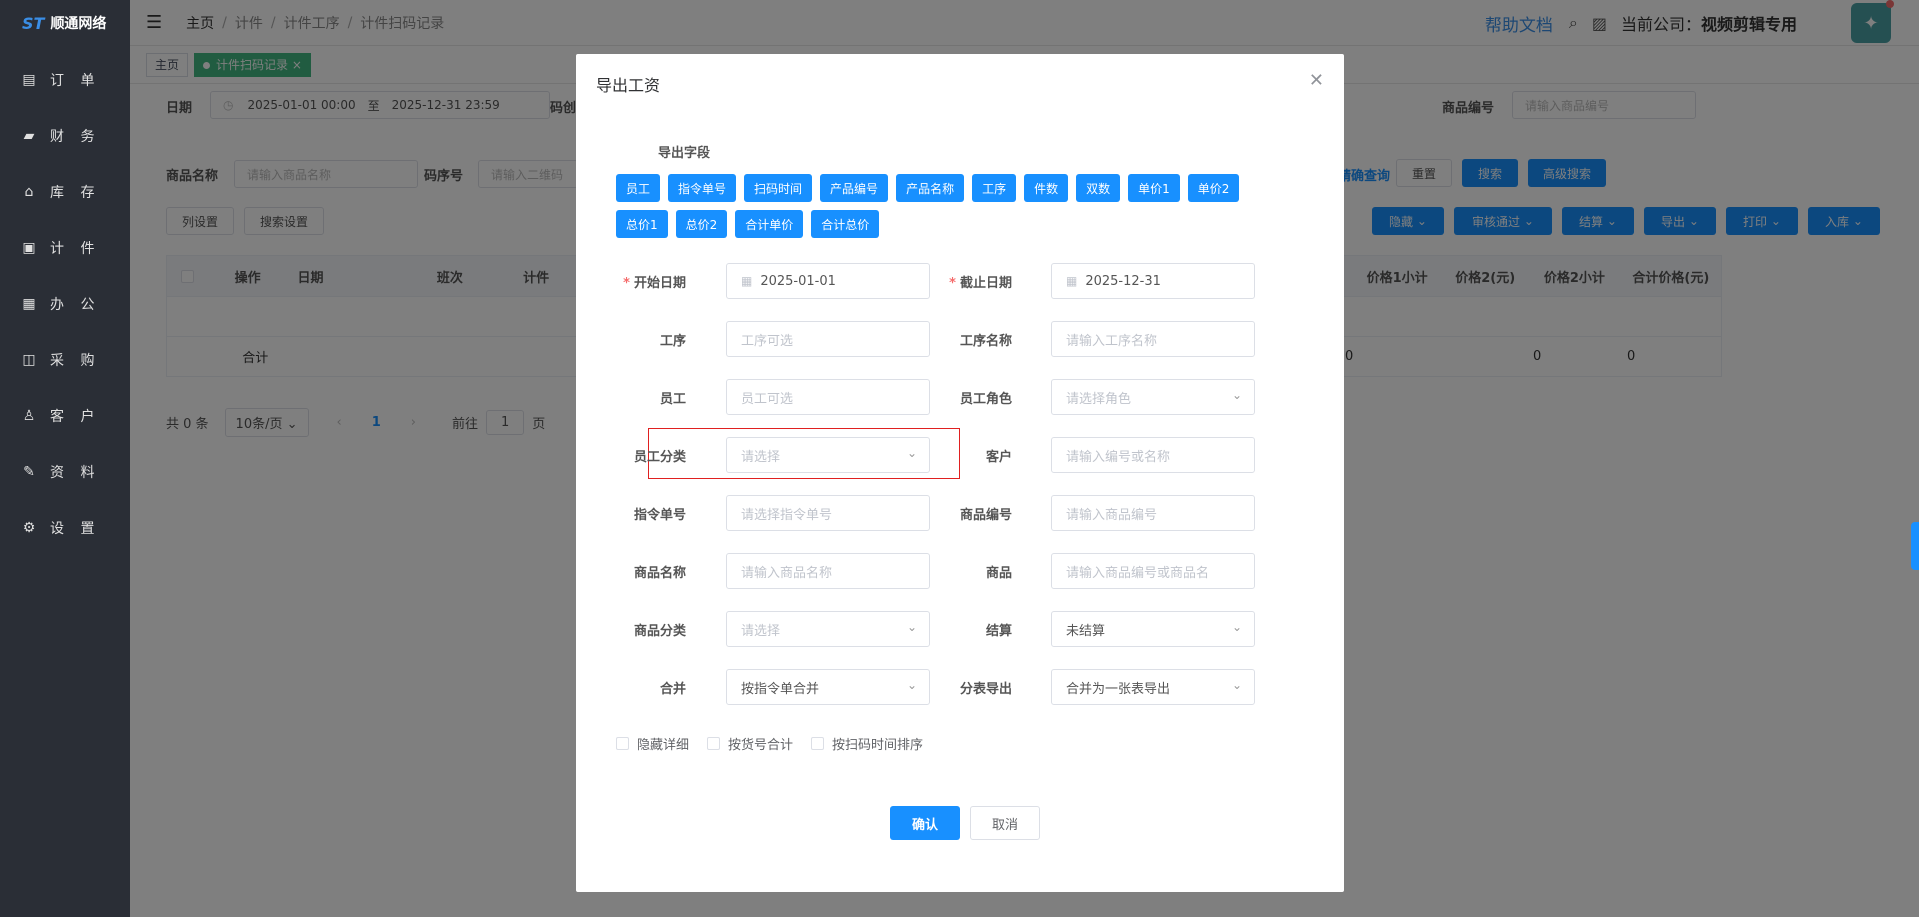  What do you see at coordinates (778, 188) in the screenshot?
I see `field-chip: 扫码时间` at bounding box center [778, 188].